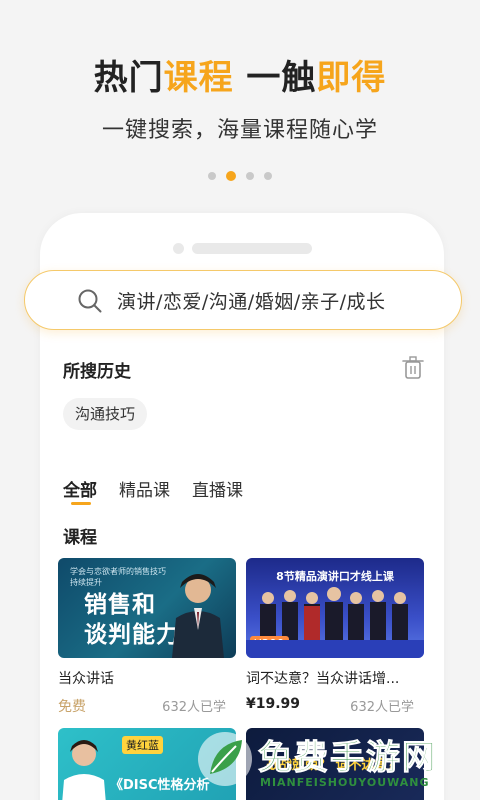  What do you see at coordinates (142, 706) in the screenshot?
I see `course-meta: 免费 632人已学` at bounding box center [142, 706].